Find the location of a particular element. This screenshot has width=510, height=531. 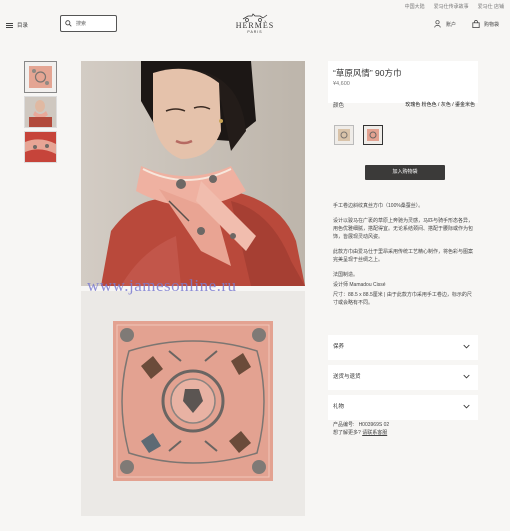

thumbnail-scarf-detail is located at coordinates (40, 147).